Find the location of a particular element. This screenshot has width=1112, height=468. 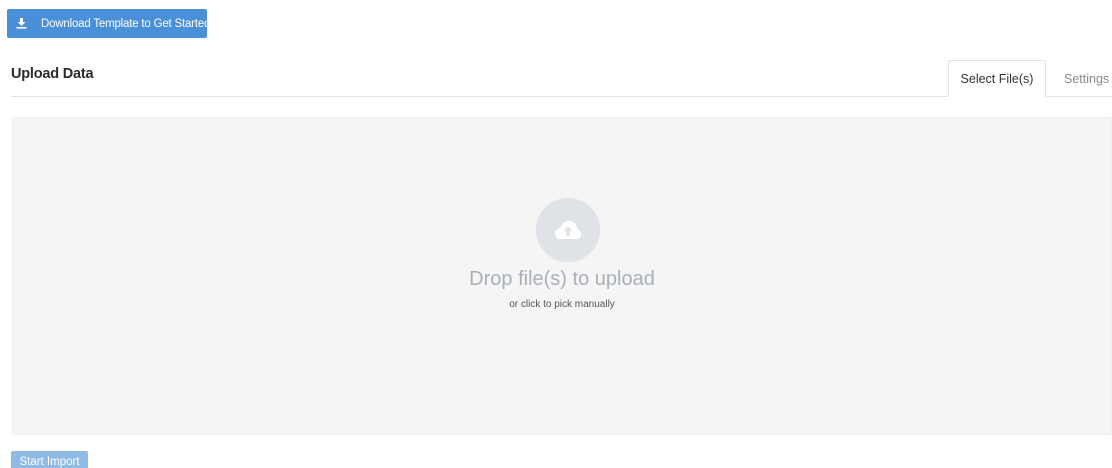

download-template-button: Download Template to Get Started is located at coordinates (109, 23).